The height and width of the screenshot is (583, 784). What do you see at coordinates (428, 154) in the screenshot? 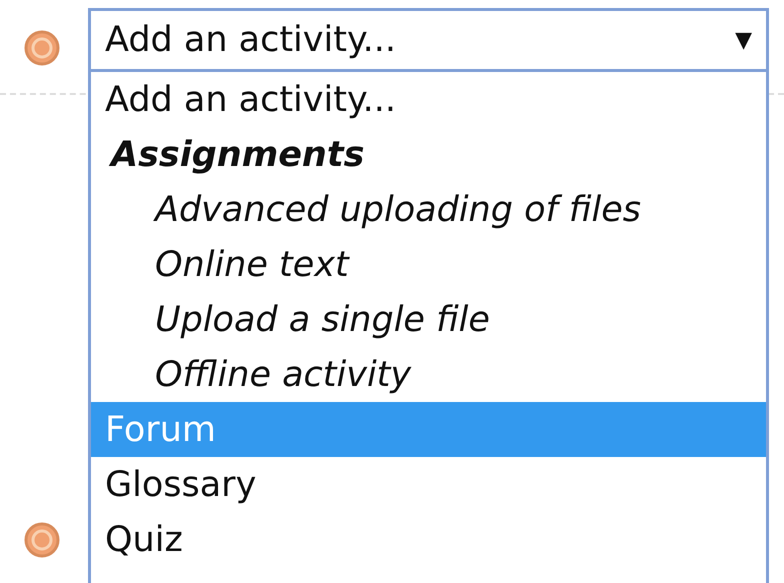
I see `option-group-label: Assignments` at bounding box center [428, 154].